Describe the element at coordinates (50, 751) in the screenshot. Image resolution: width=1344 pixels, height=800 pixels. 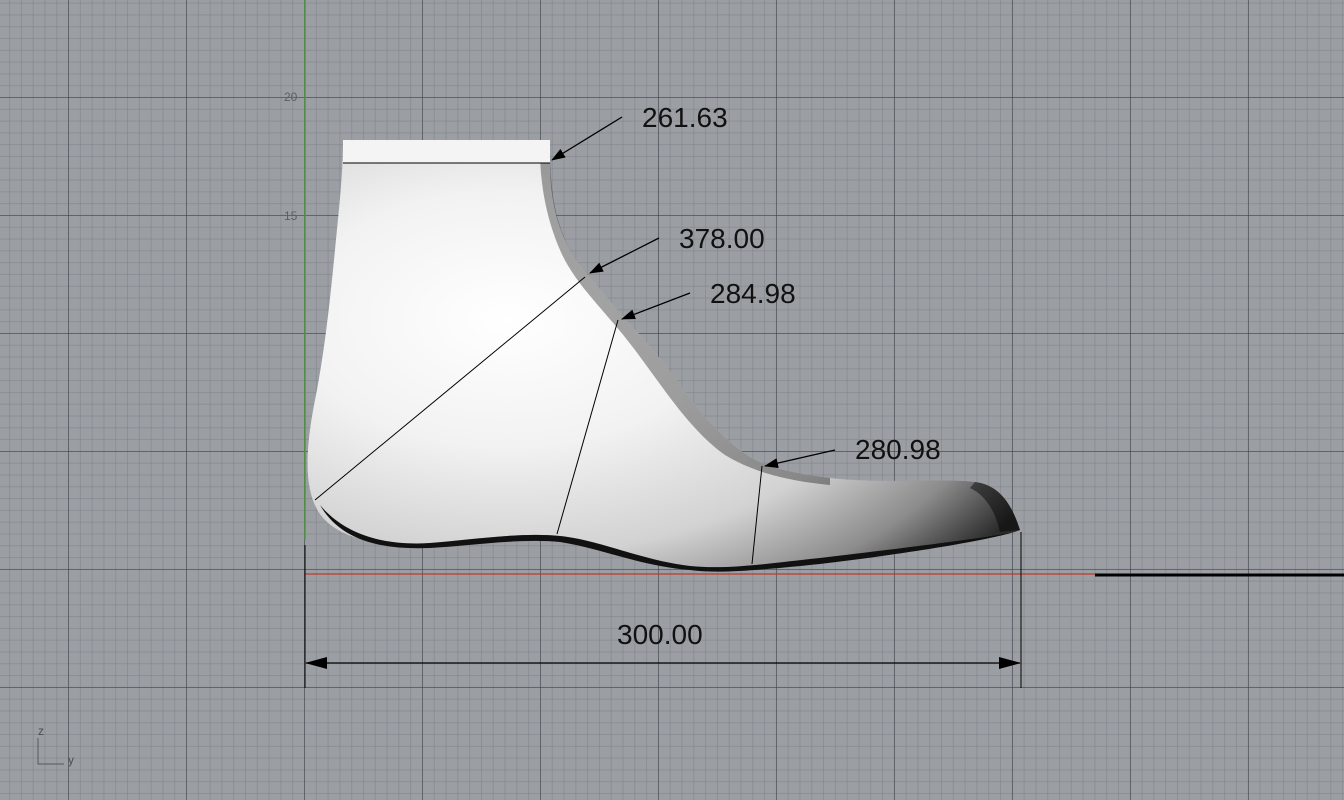
I see `axis-indicator-lines` at that location.